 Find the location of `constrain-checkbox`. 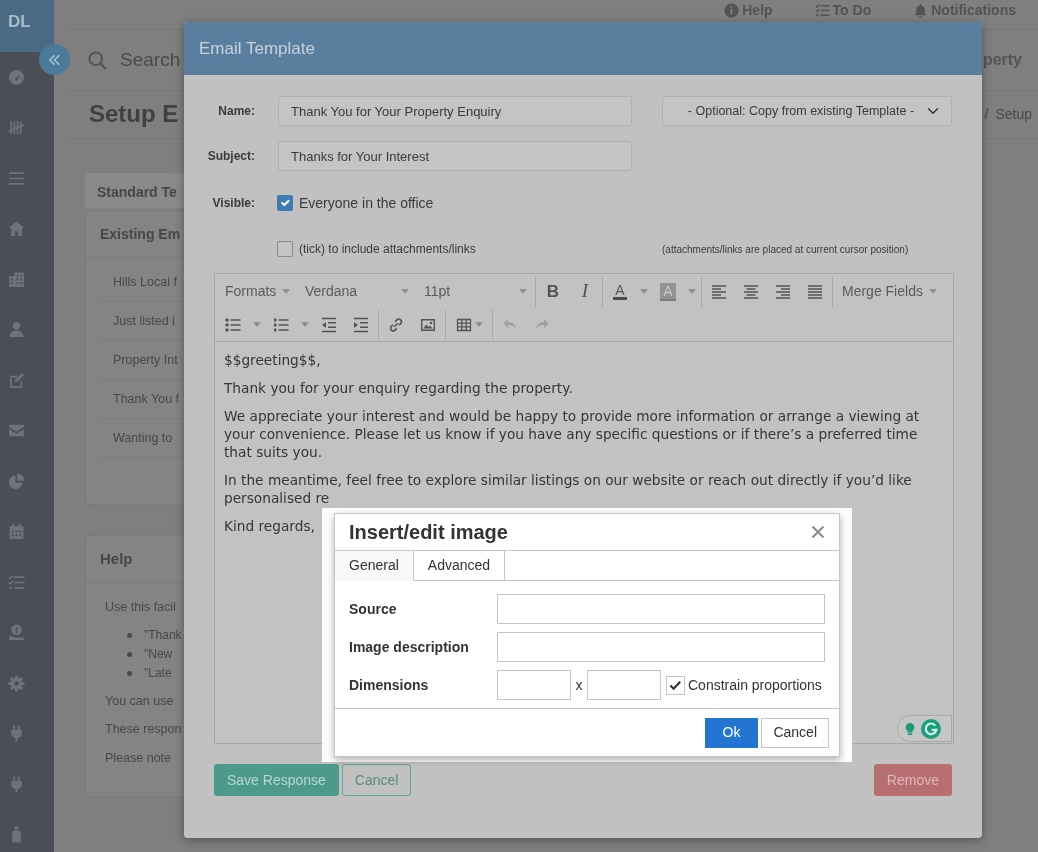

constrain-checkbox is located at coordinates (675, 685).